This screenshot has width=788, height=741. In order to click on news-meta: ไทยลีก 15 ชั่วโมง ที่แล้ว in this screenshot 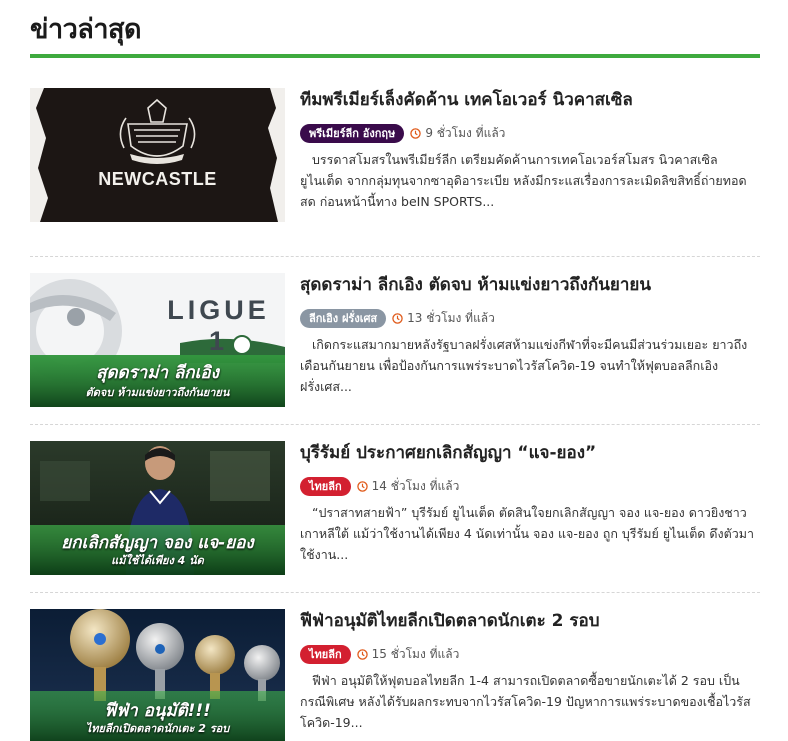, I will do `click(530, 654)`.